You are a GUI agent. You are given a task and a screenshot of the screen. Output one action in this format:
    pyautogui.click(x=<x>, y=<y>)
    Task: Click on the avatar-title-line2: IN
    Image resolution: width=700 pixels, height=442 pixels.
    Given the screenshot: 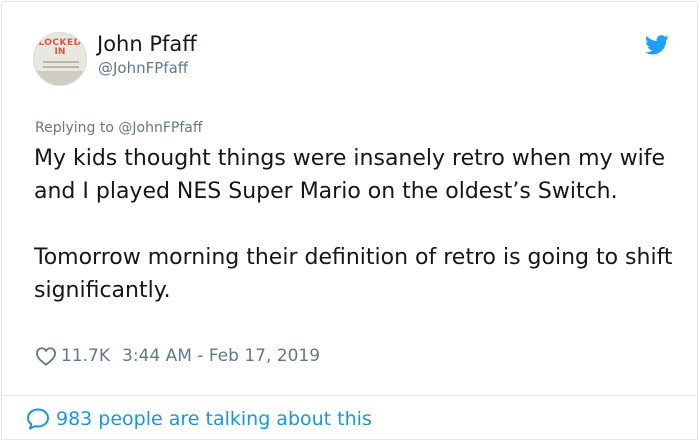 What is the action you would take?
    pyautogui.click(x=60, y=52)
    